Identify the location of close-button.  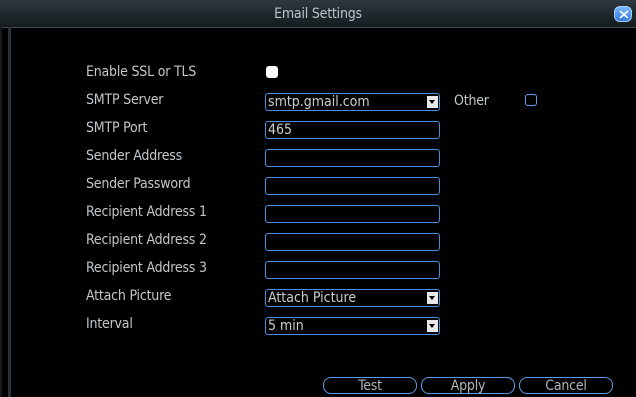
(623, 14).